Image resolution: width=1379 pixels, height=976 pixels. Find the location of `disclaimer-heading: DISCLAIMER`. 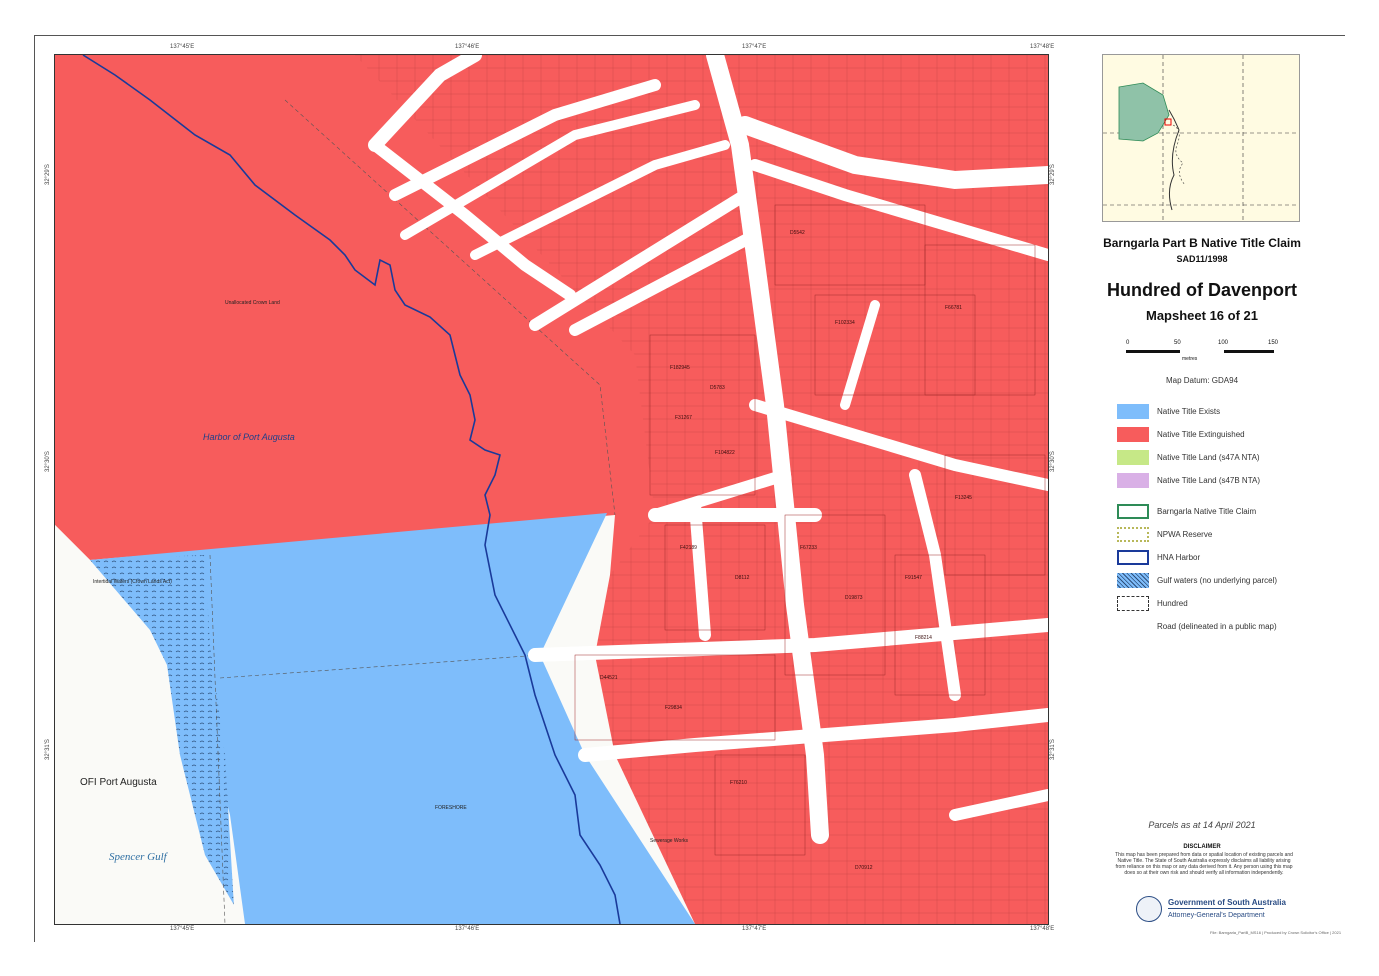

disclaimer-heading: DISCLAIMER is located at coordinates (1202, 847).